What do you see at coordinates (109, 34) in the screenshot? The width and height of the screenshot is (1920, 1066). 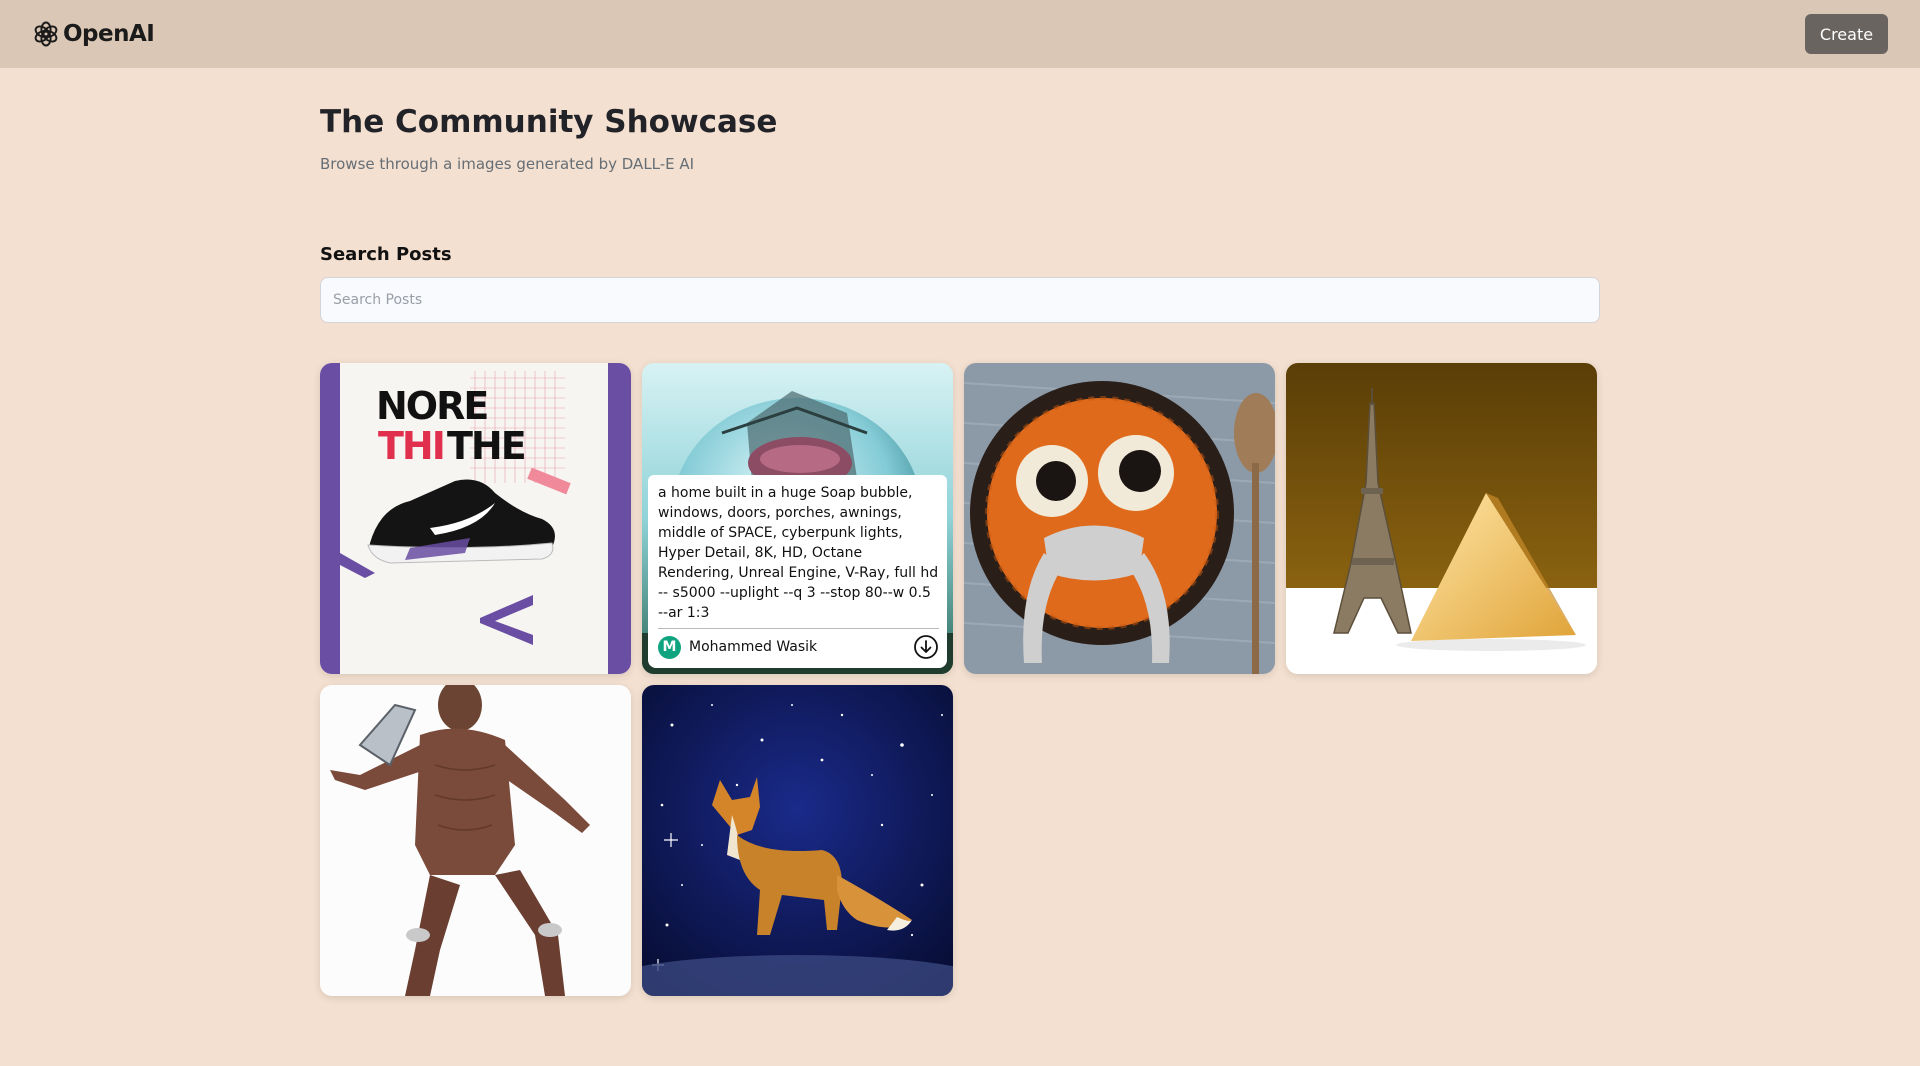 I see `brand-name: OpenAI` at bounding box center [109, 34].